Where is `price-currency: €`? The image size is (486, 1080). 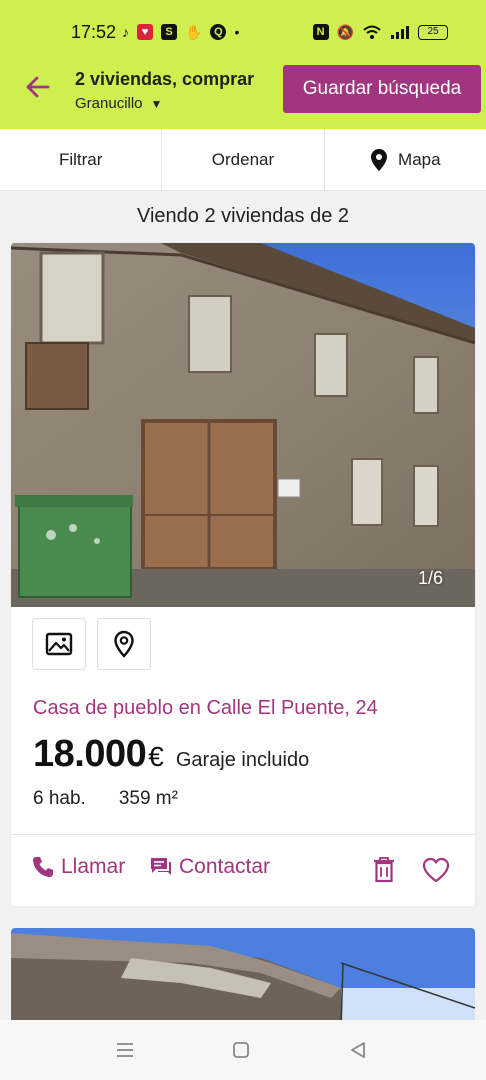 price-currency: € is located at coordinates (156, 756).